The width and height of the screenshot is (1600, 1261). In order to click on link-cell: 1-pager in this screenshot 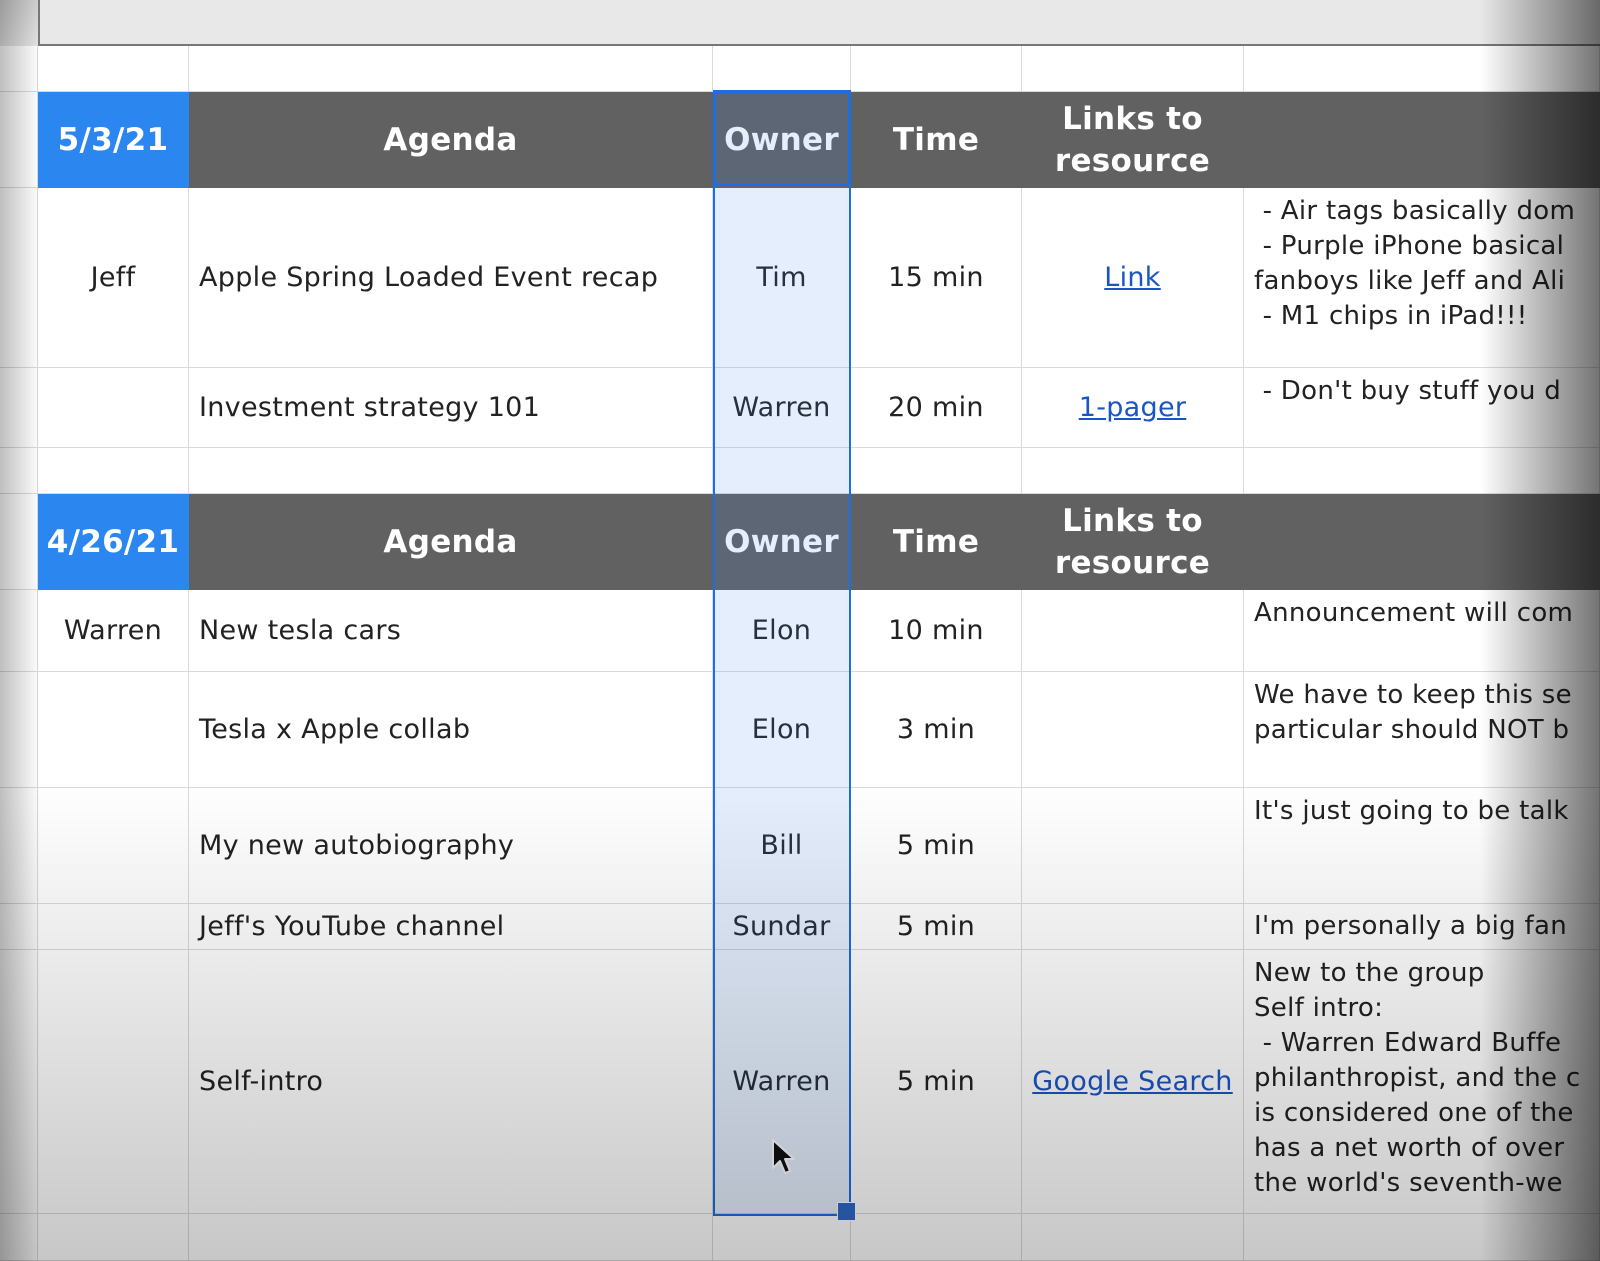, I will do `click(1133, 408)`.